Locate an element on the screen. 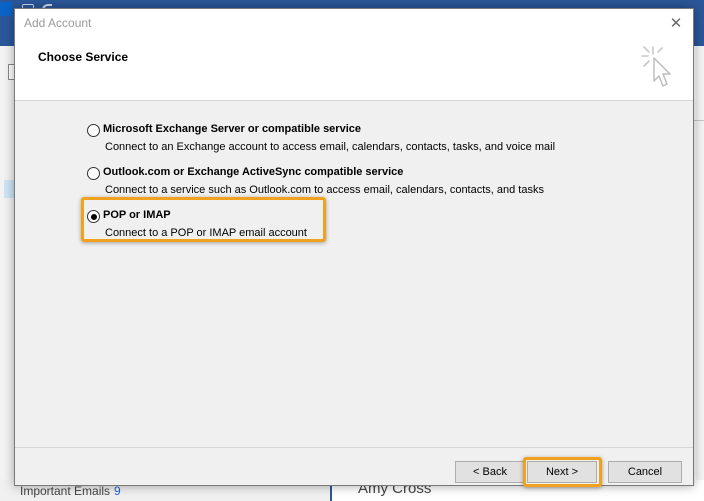  dialog-title-bar: Add Account ✕ is located at coordinates (354, 23).